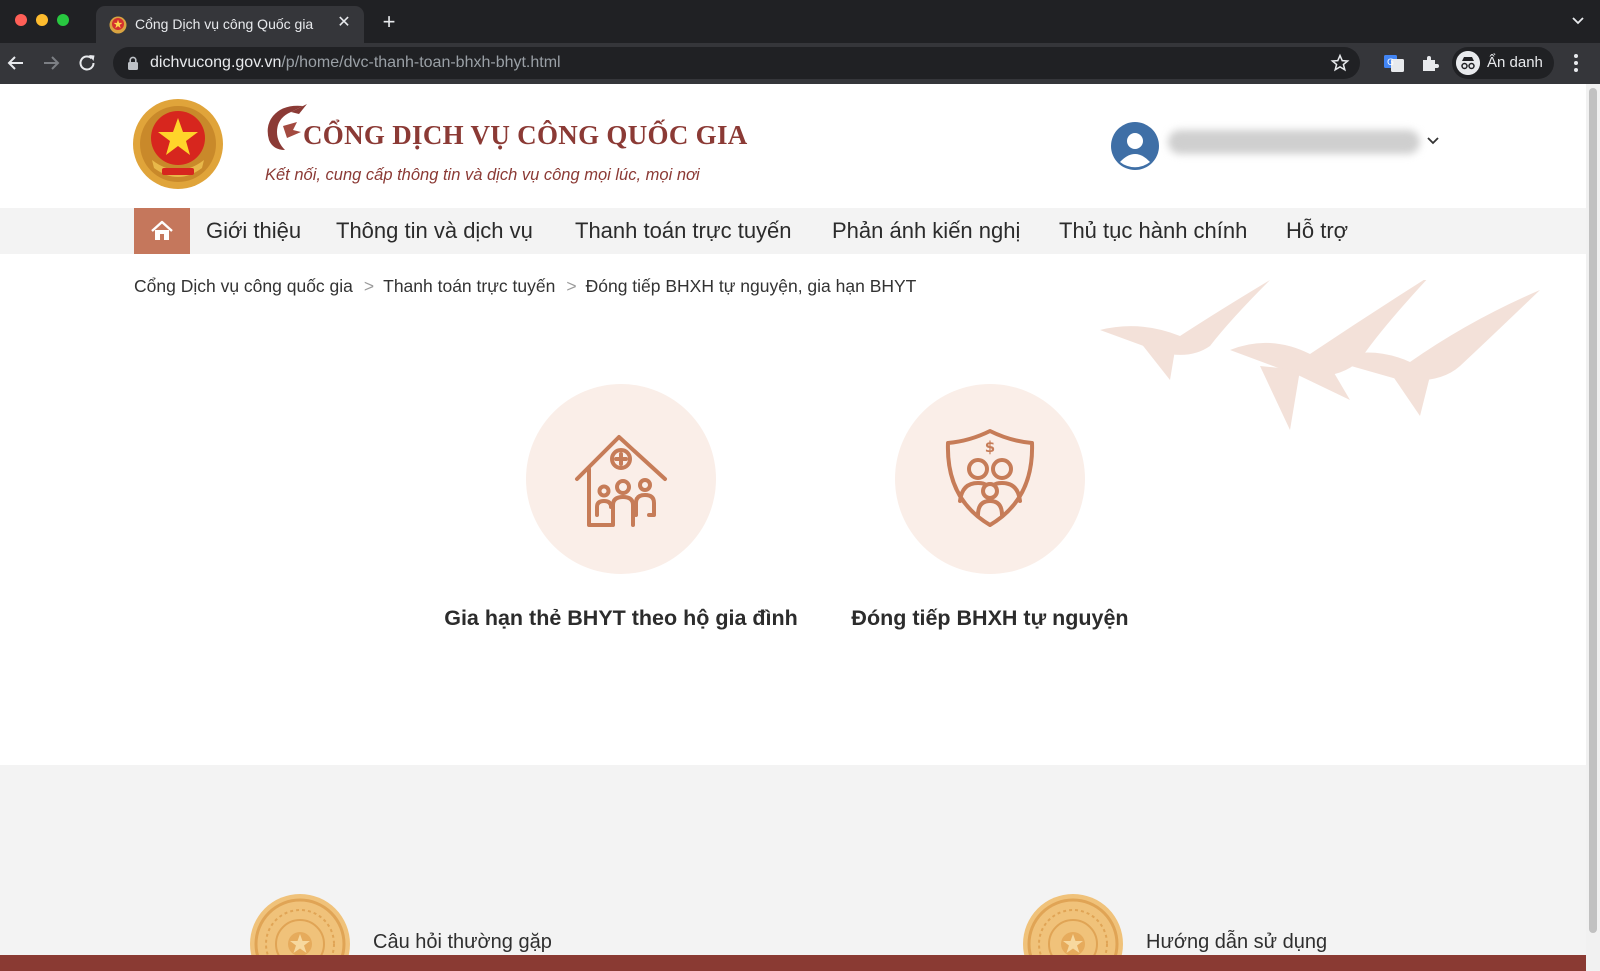 The image size is (1600, 971). What do you see at coordinates (133, 63) in the screenshot?
I see `lock-icon` at bounding box center [133, 63].